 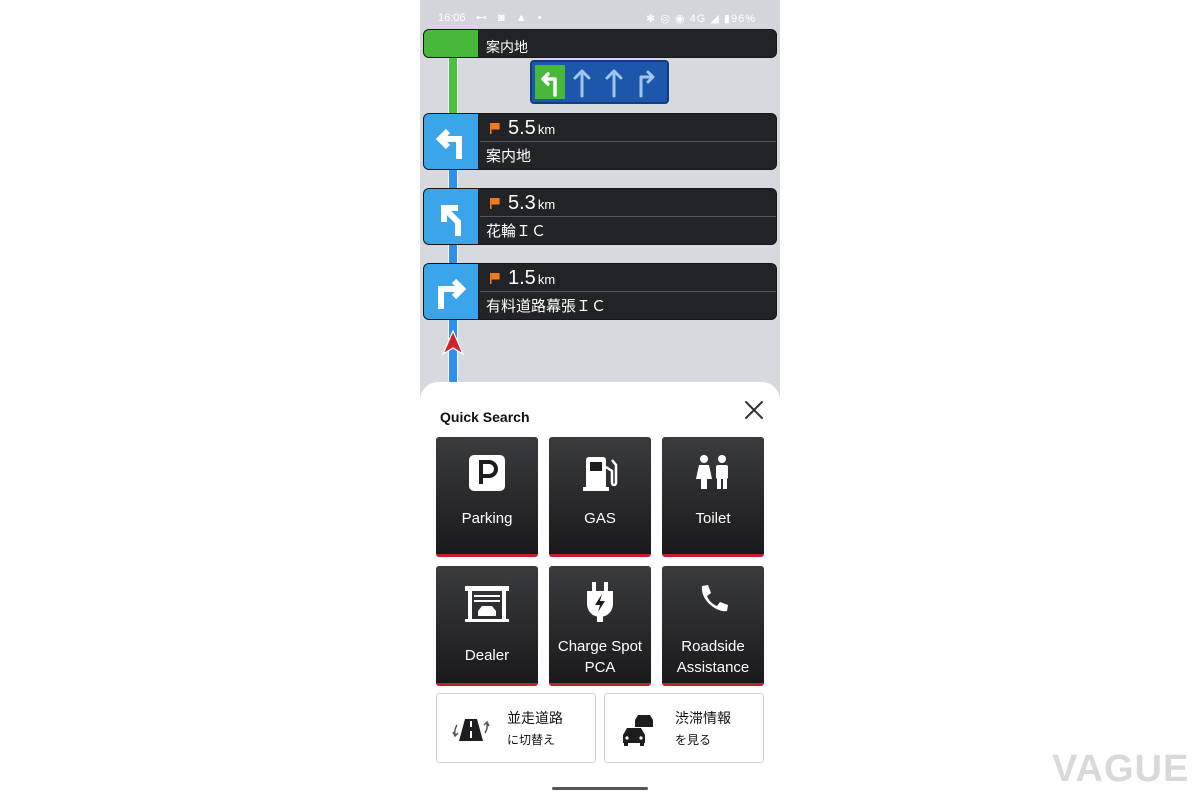 I want to click on guide-card-top: 案内地, so click(x=600, y=43).